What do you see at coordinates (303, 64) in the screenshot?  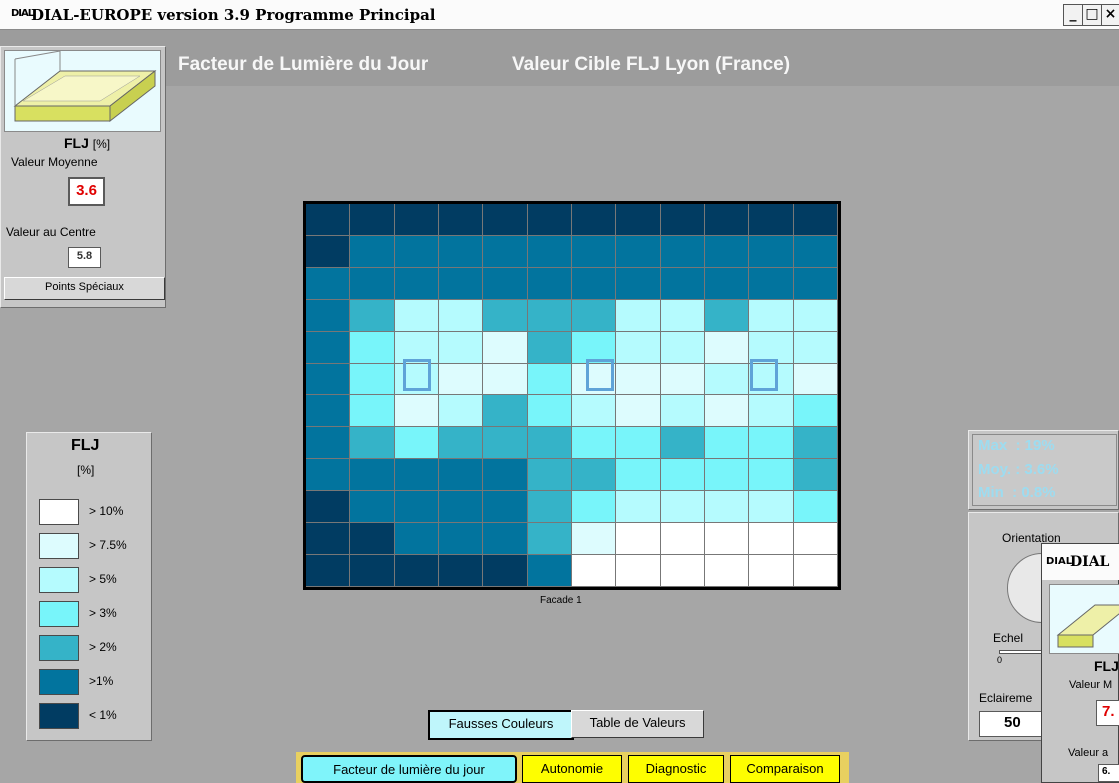 I see `header-title: Facteur de Lumière du Jour` at bounding box center [303, 64].